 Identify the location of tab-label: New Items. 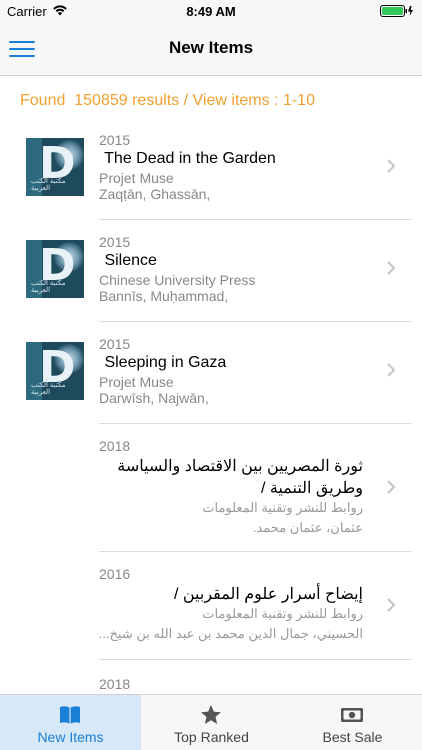
(70, 737).